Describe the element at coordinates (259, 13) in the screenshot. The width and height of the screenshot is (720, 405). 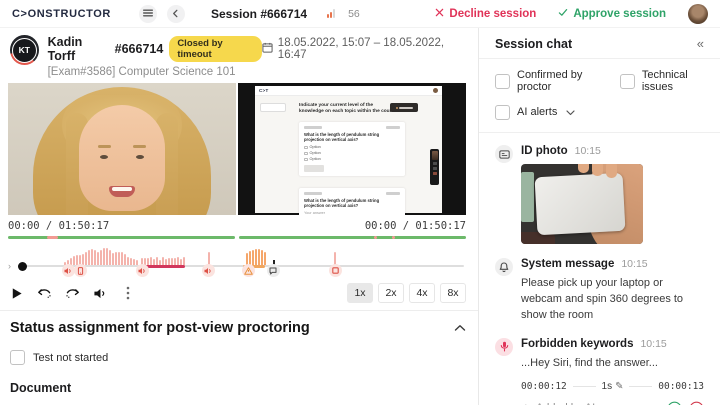
I see `session-title: Session #666714` at that location.